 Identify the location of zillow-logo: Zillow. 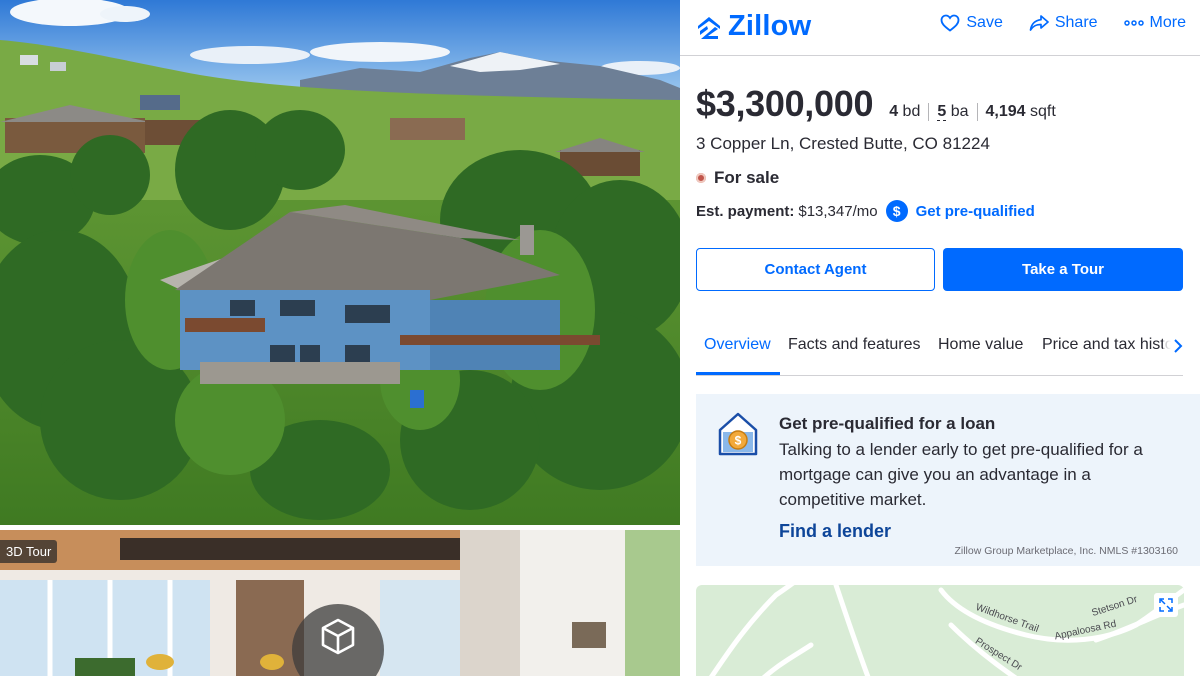
(753, 26).